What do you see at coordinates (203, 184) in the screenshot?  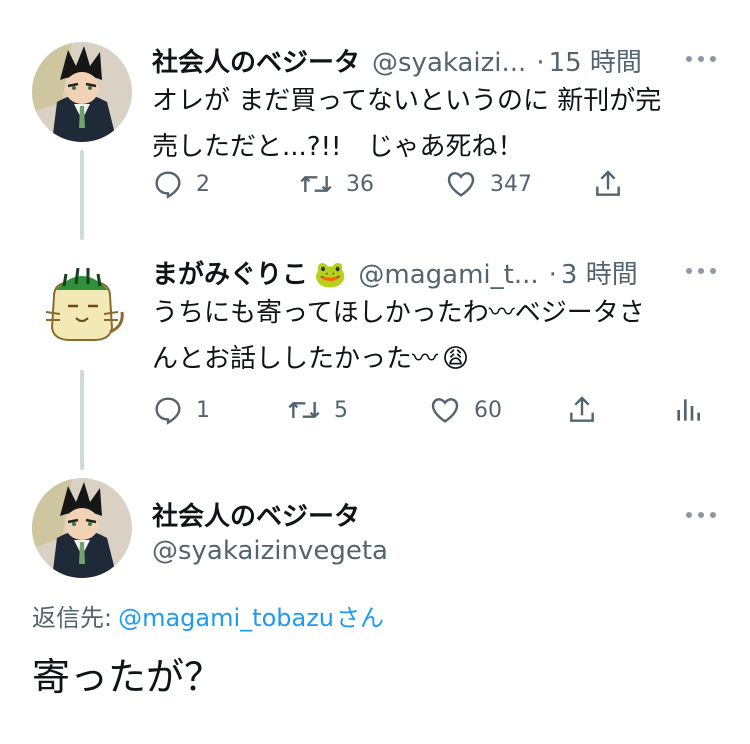 I see `reply-count: 2` at bounding box center [203, 184].